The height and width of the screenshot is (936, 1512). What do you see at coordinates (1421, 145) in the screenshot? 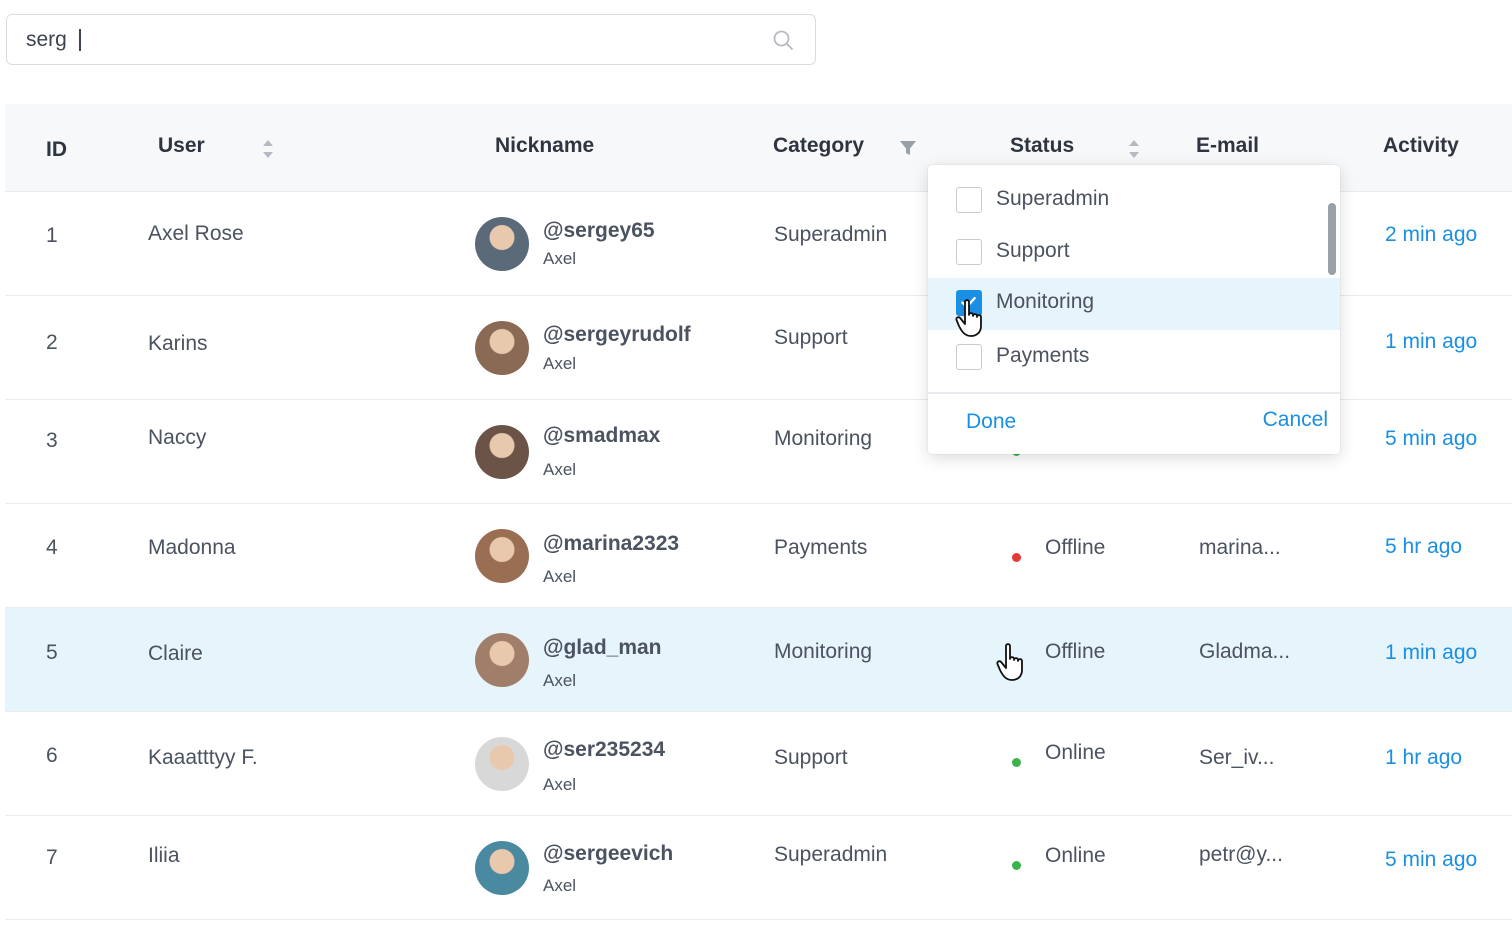
I see `column-header-activity: Activity` at bounding box center [1421, 145].